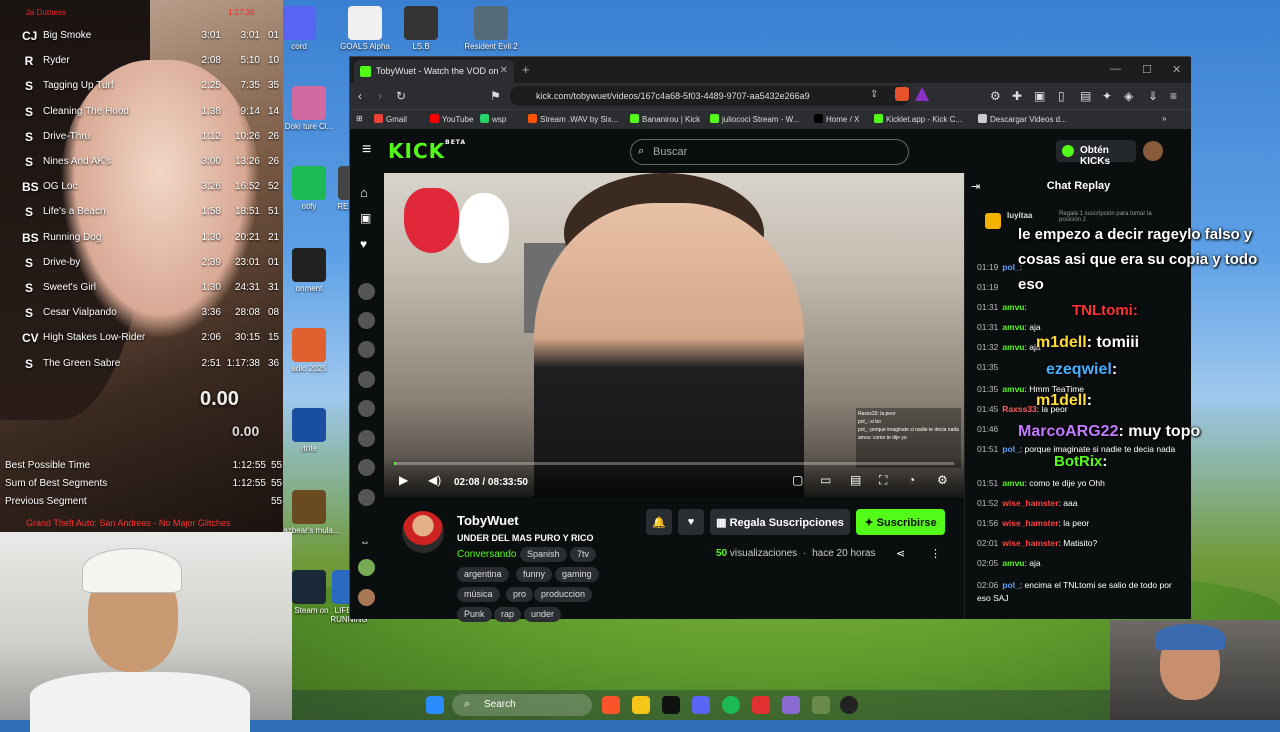 The width and height of the screenshot is (1280, 732). I want to click on reload-icon: ↻, so click(401, 96).